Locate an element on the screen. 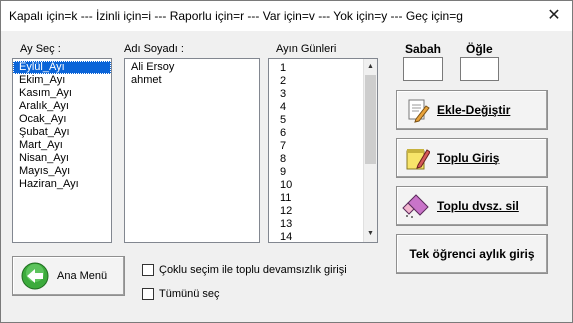  days-listbox: 1 2 3 4 5 6 7 8 9 10 11 12 13 14 ▲ ▼ is located at coordinates (323, 150).